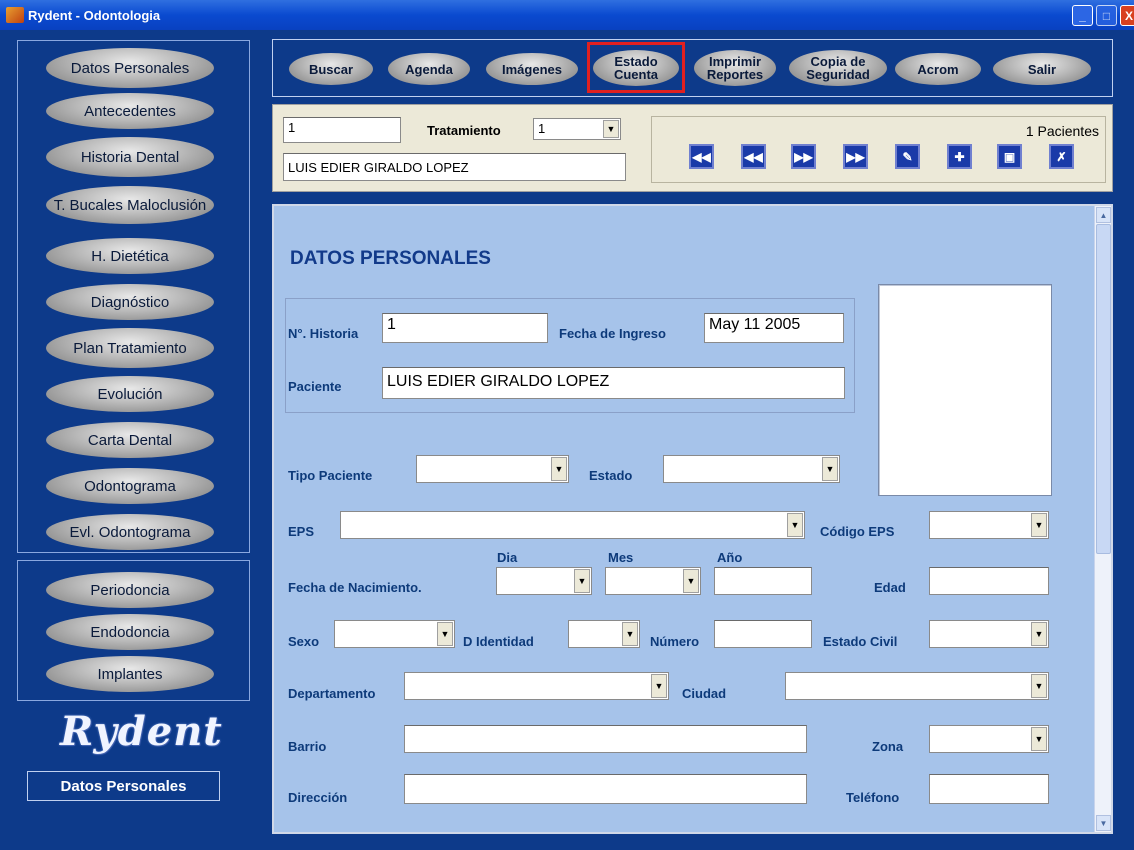  Describe the element at coordinates (130, 532) in the screenshot. I see `sidebar-item-evl-odontograma: Evl. Odontograma` at that location.